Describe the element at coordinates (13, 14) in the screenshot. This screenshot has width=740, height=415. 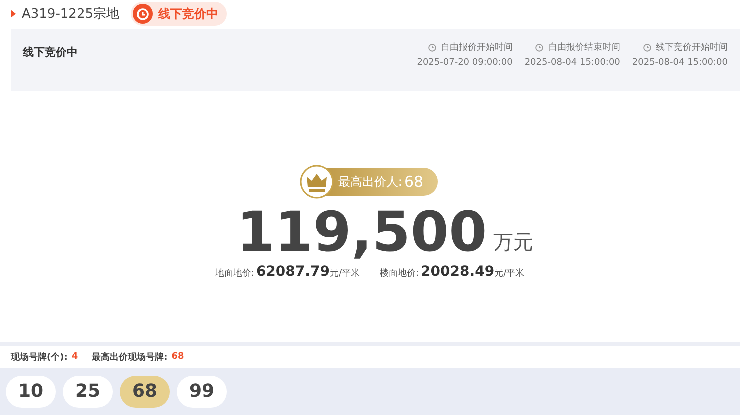
I see `triangle-icon` at that location.